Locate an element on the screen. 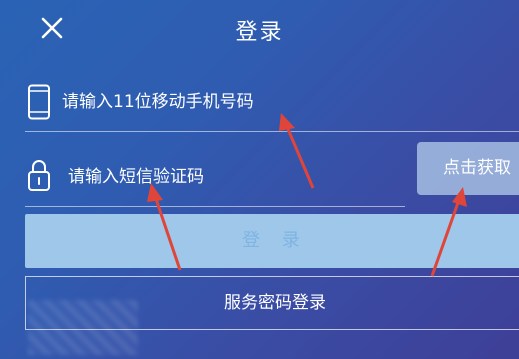 The image size is (519, 359). phone-input-underline is located at coordinates (272, 131).